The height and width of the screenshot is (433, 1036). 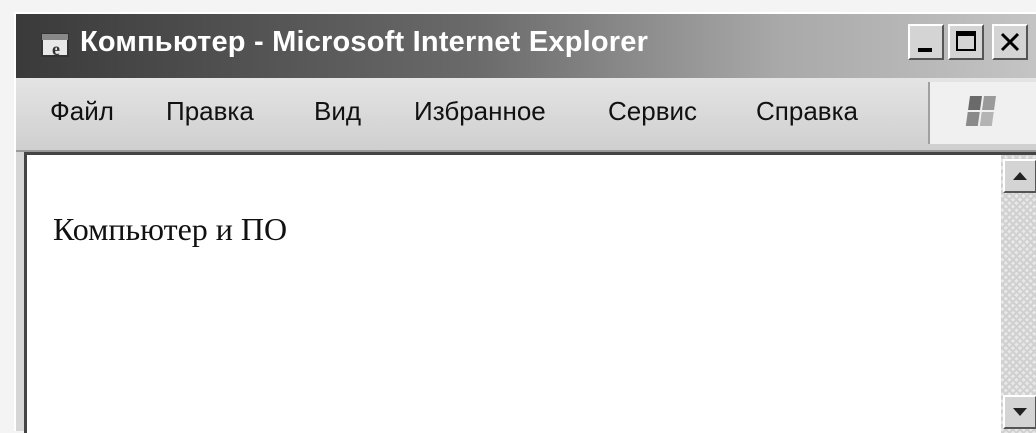 What do you see at coordinates (170, 229) in the screenshot?
I see `page-text: Компьютер и ПО` at bounding box center [170, 229].